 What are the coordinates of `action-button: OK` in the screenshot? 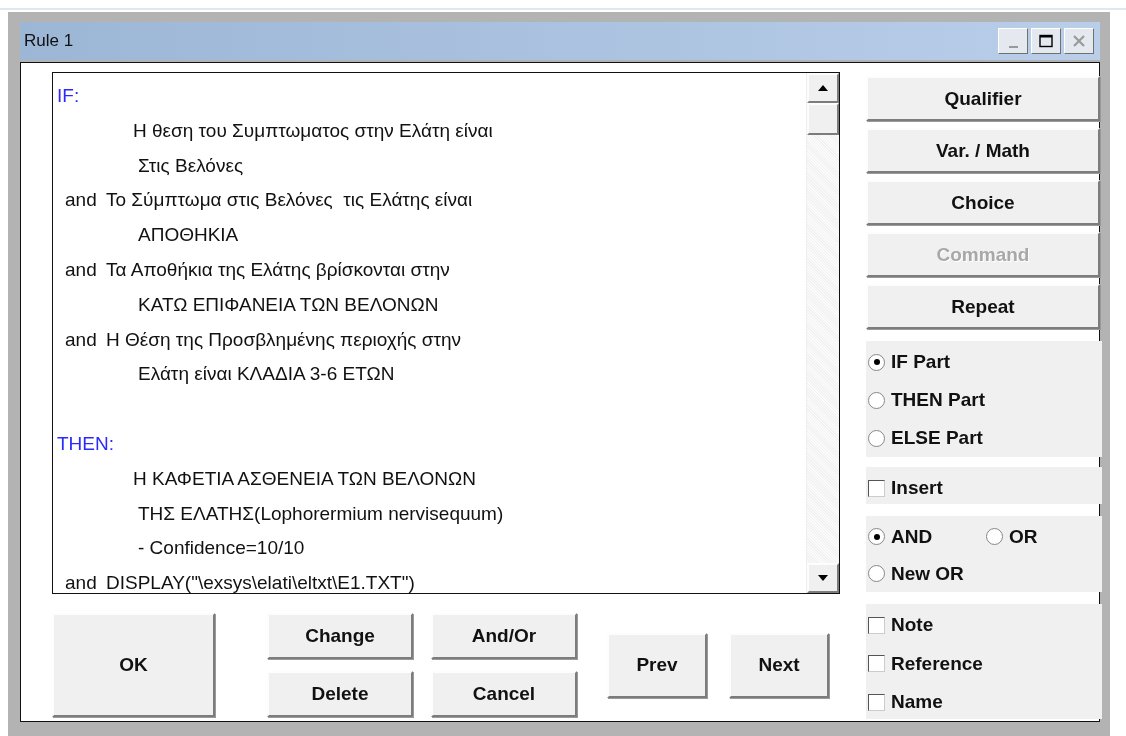 It's located at (133, 665).